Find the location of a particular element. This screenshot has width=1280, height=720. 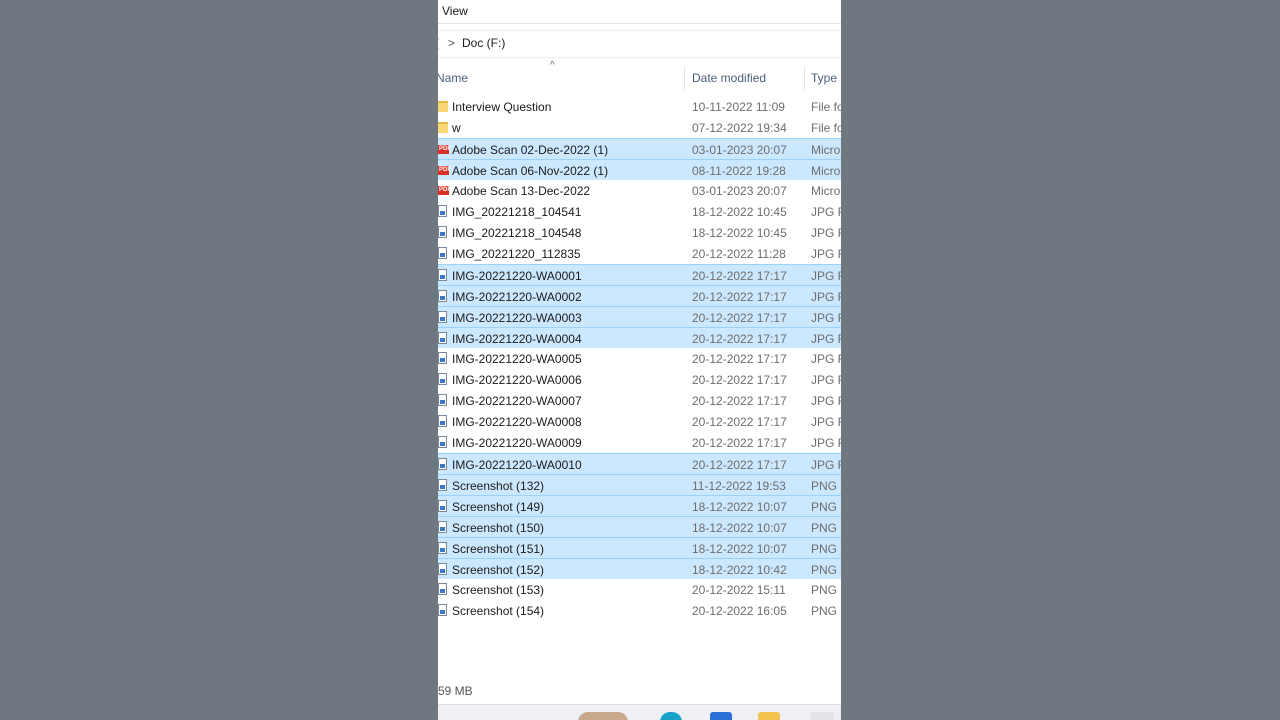

status-selection-size: 59 MB is located at coordinates (455, 691).